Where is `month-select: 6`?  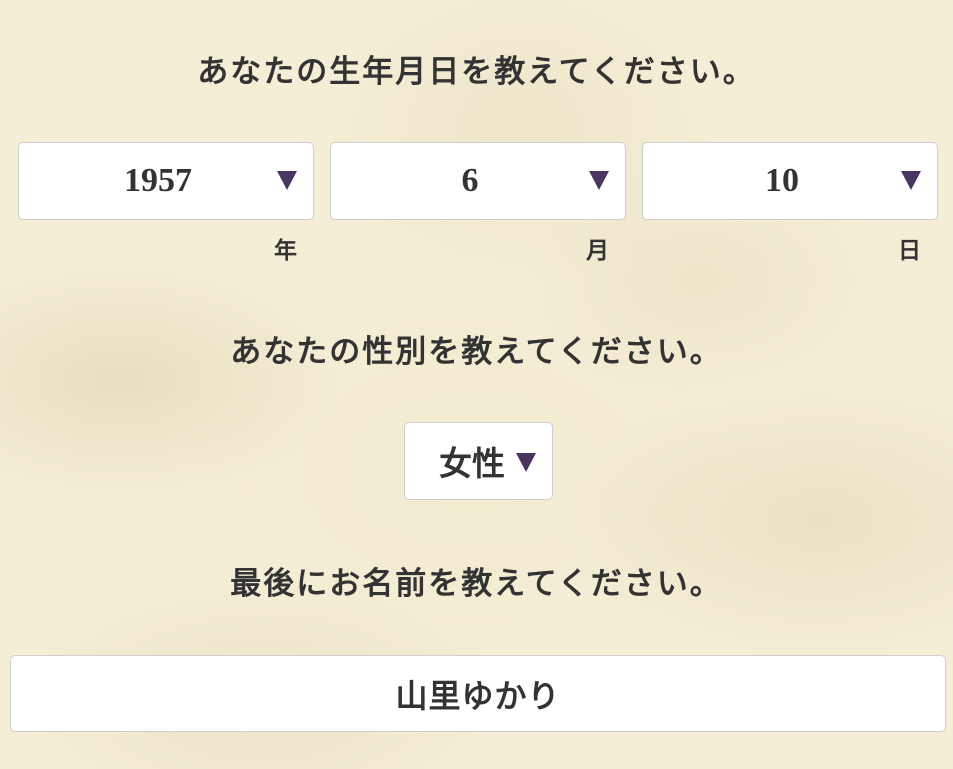 month-select: 6 is located at coordinates (478, 181).